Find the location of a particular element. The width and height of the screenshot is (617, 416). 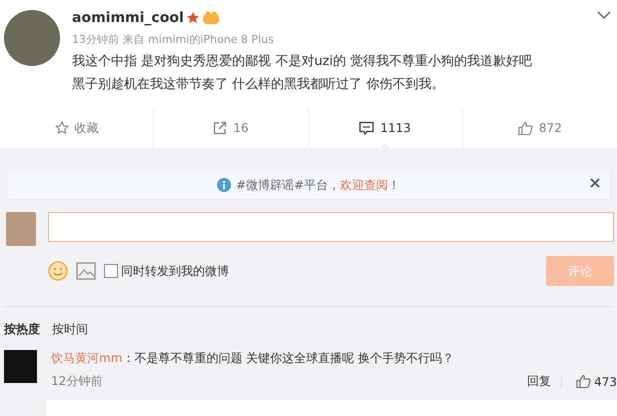

like-button: 473 is located at coordinates (589, 381).